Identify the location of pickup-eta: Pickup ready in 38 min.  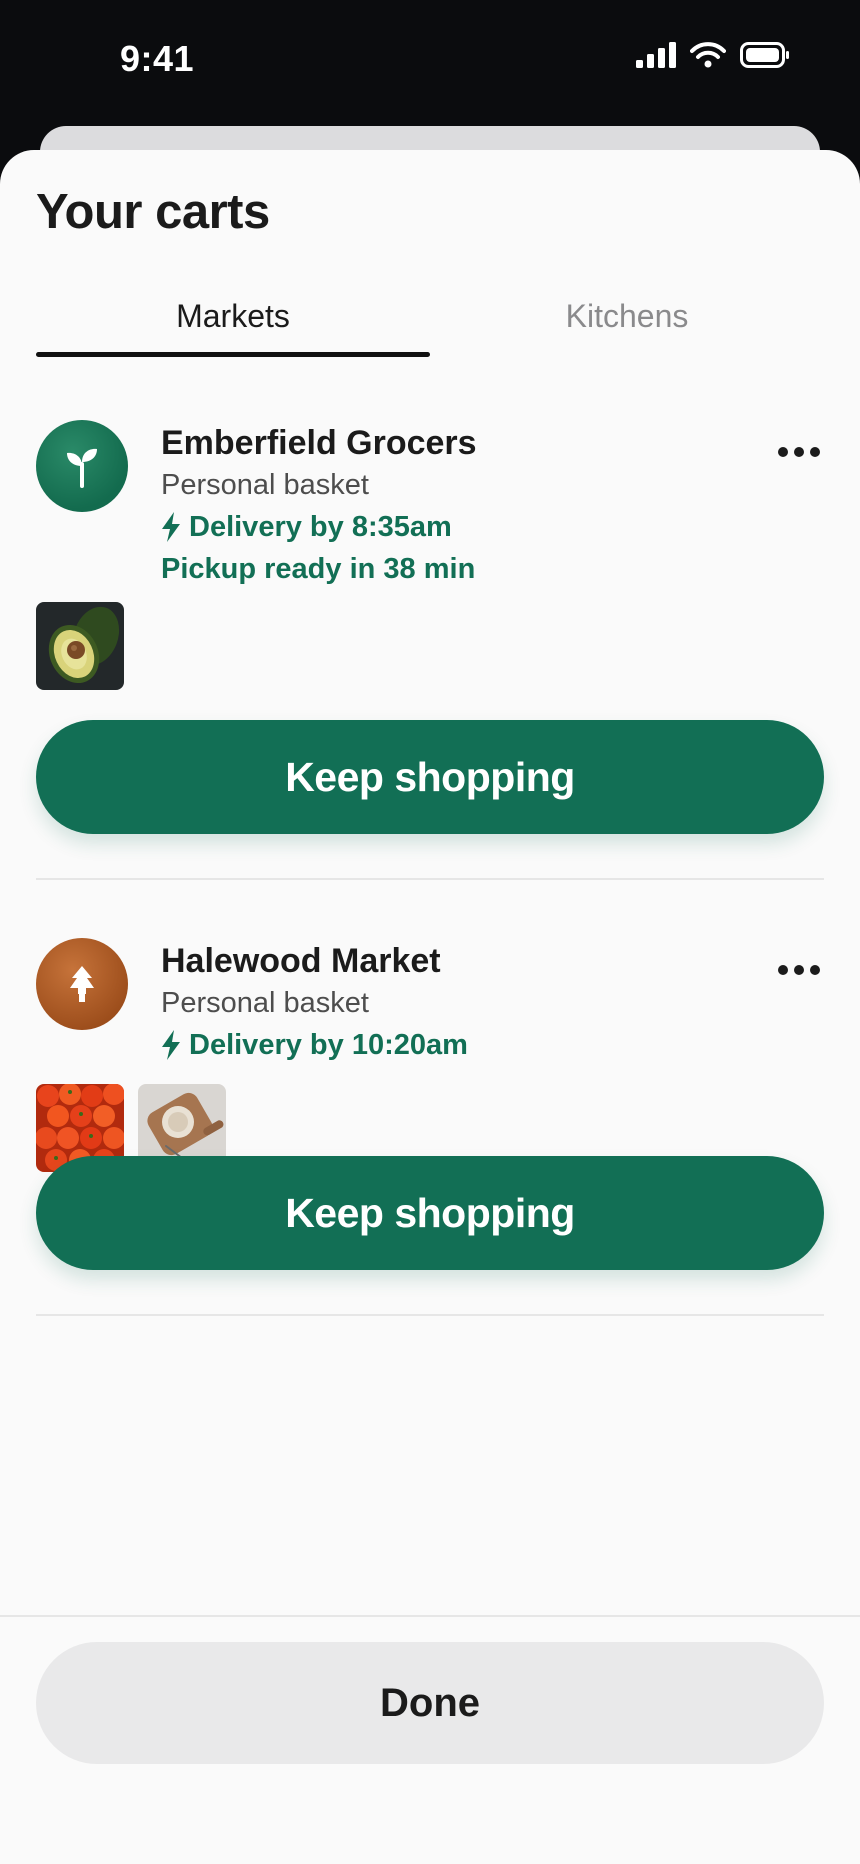
(318, 569).